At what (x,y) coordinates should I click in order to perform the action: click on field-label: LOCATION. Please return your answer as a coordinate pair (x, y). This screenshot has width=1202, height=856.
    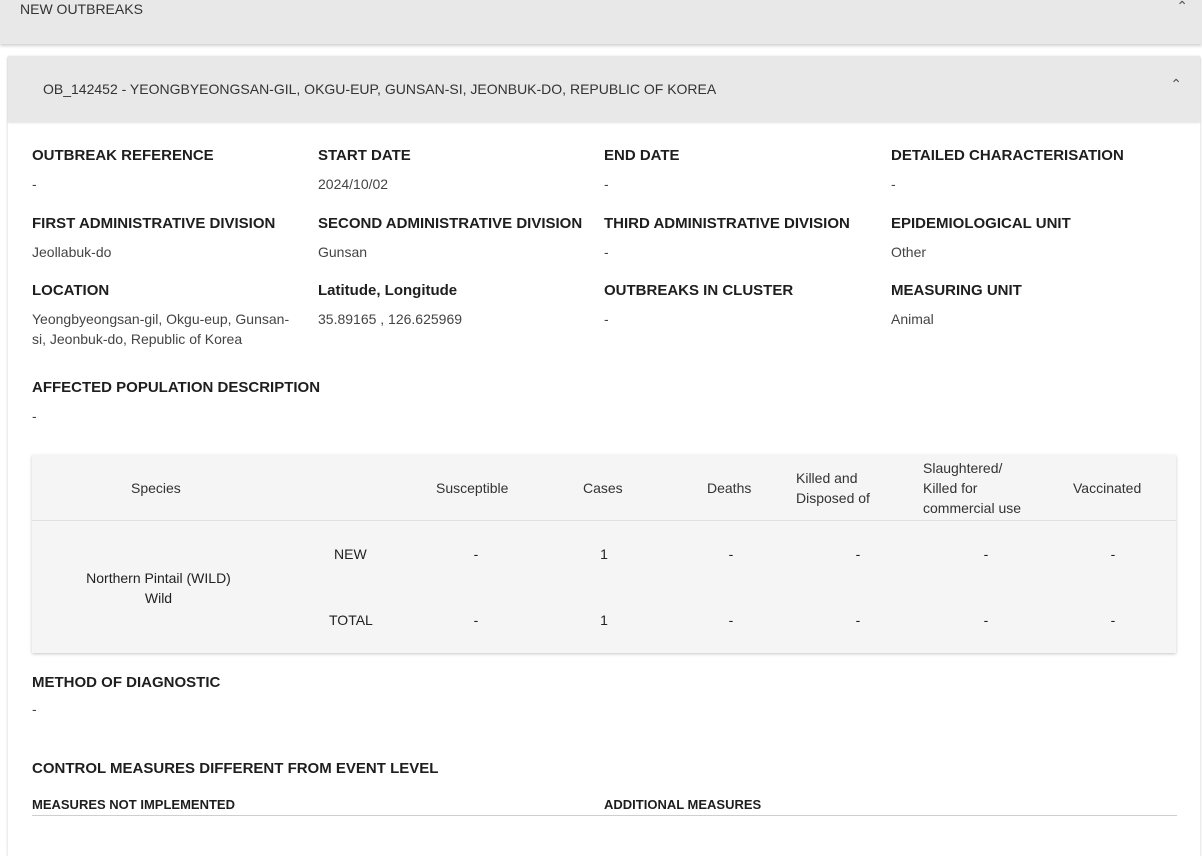
    Looking at the image, I should click on (71, 290).